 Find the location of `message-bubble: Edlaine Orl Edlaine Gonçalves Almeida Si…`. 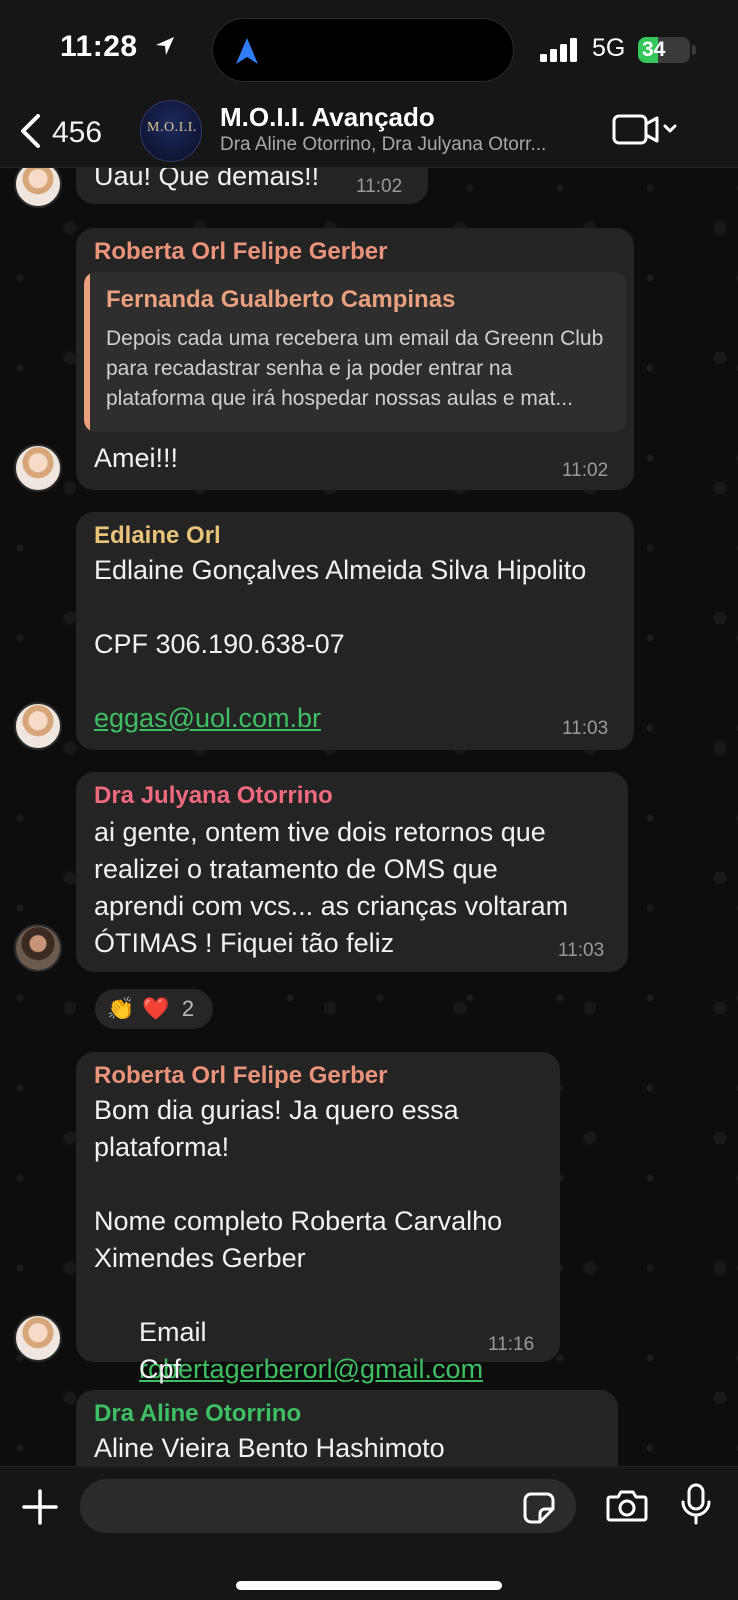

message-bubble: Edlaine Orl Edlaine Gonçalves Almeida Si… is located at coordinates (355, 631).